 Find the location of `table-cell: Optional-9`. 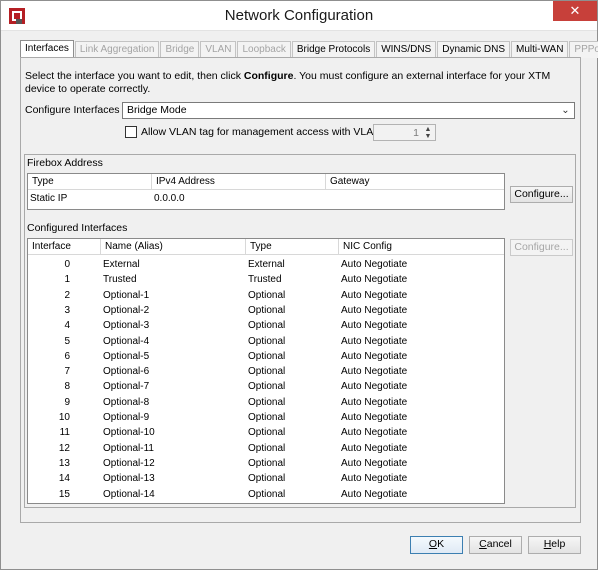

table-cell: Optional-9 is located at coordinates (126, 417).